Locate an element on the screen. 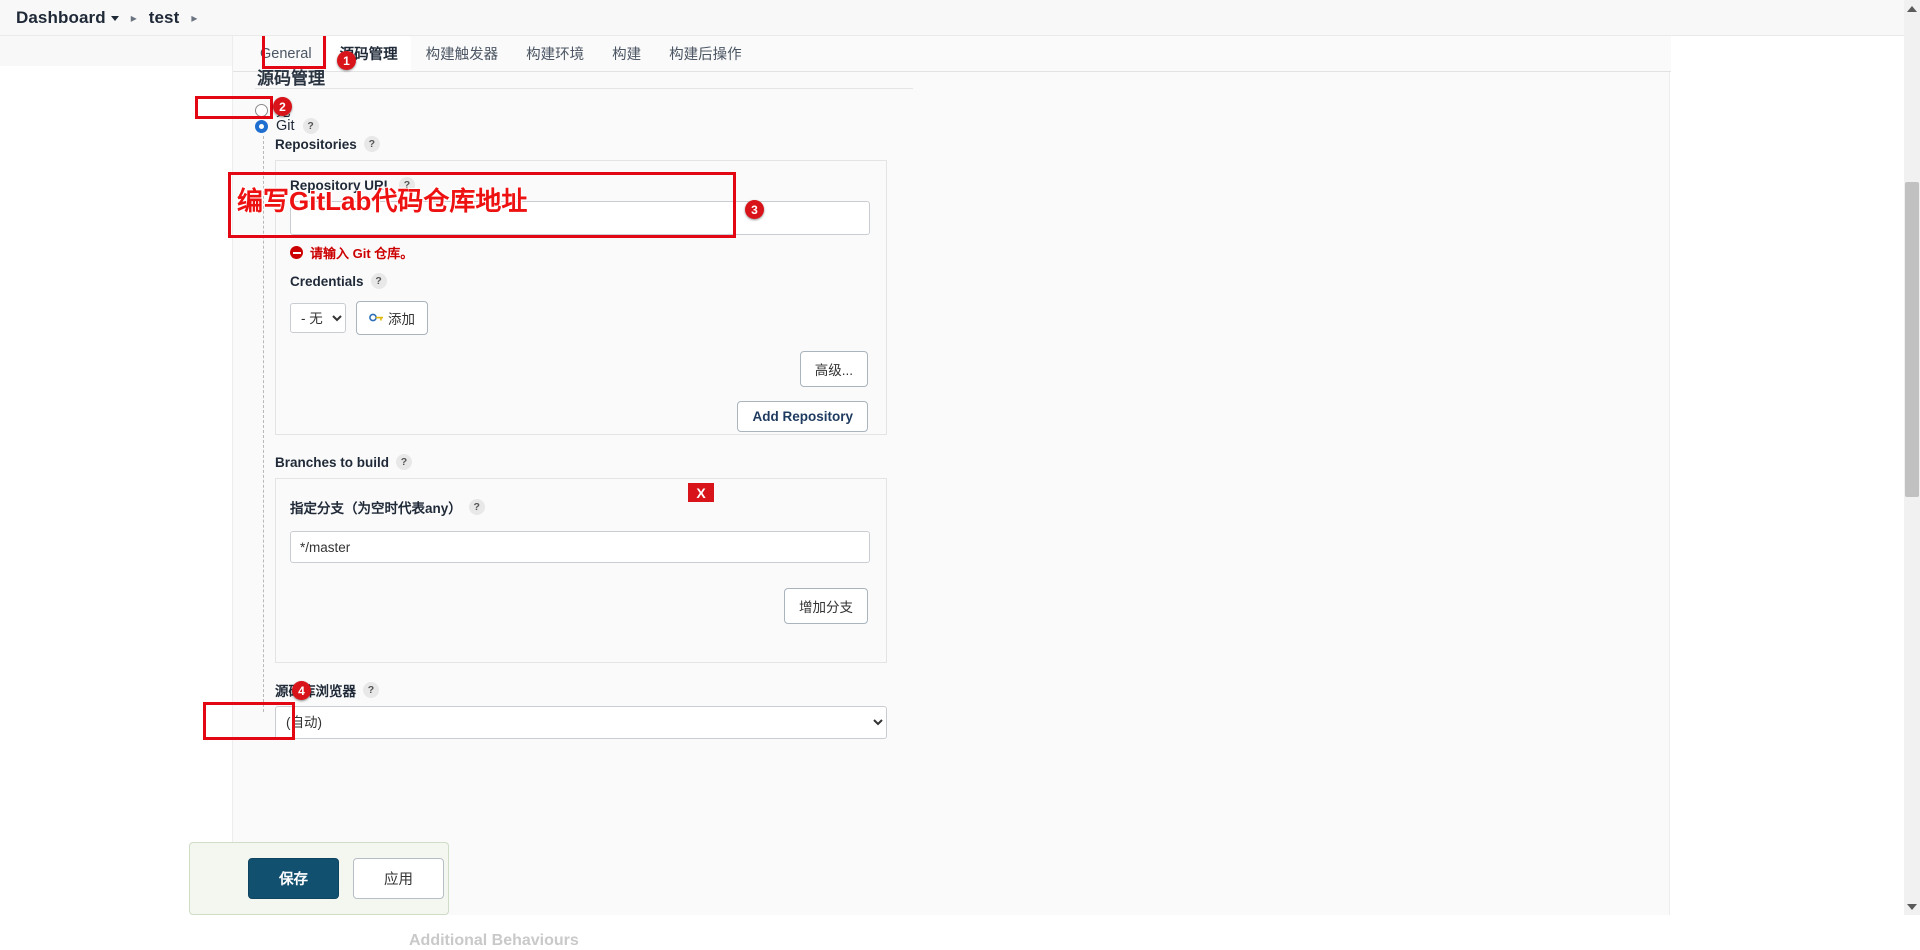 The height and width of the screenshot is (950, 1920). branch-specifier-input is located at coordinates (580, 547).